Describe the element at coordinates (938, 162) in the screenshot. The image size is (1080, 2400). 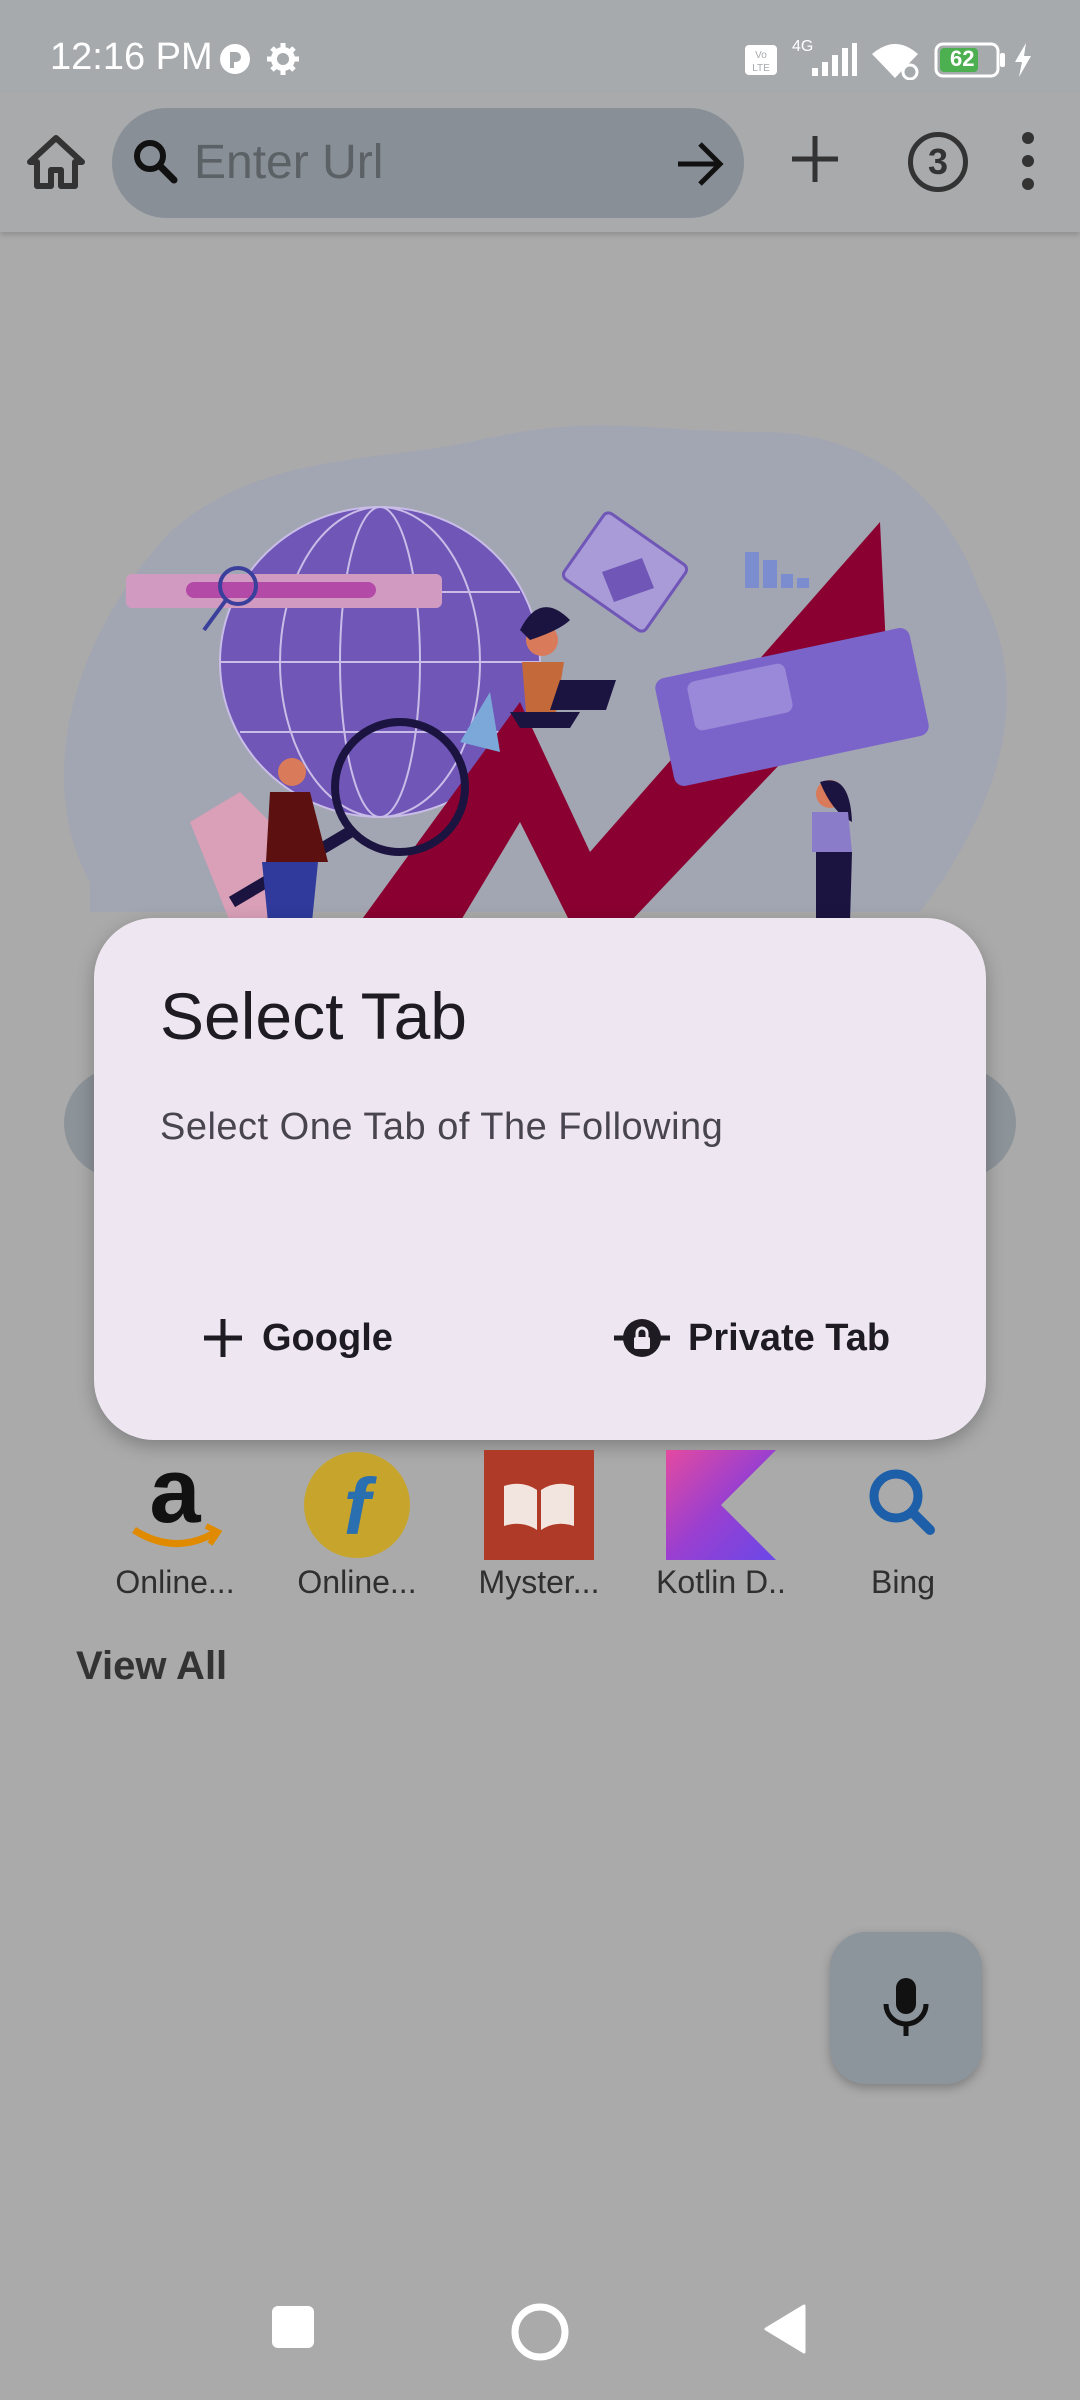
I see `tab-count-button: 3` at that location.